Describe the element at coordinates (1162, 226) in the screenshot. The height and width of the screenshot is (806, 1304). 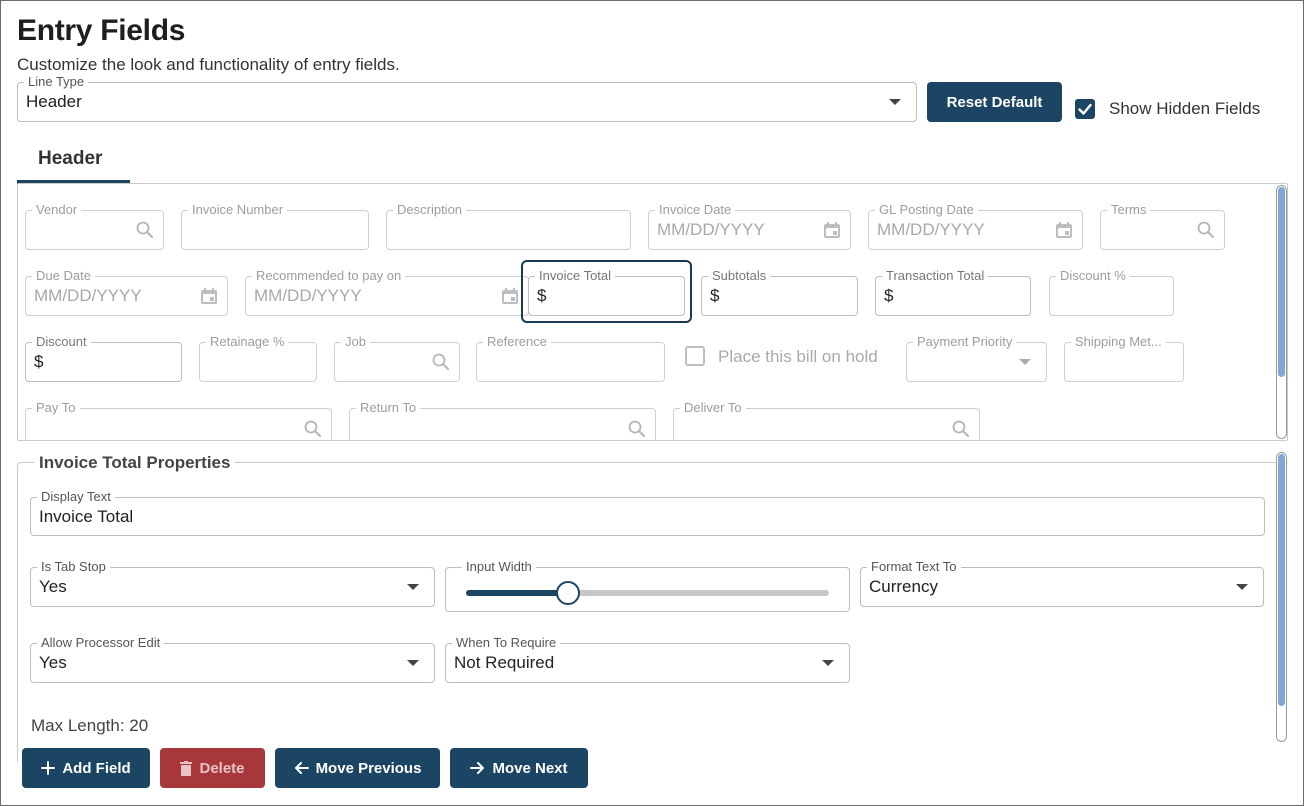
I see `terms-field: Terms` at that location.